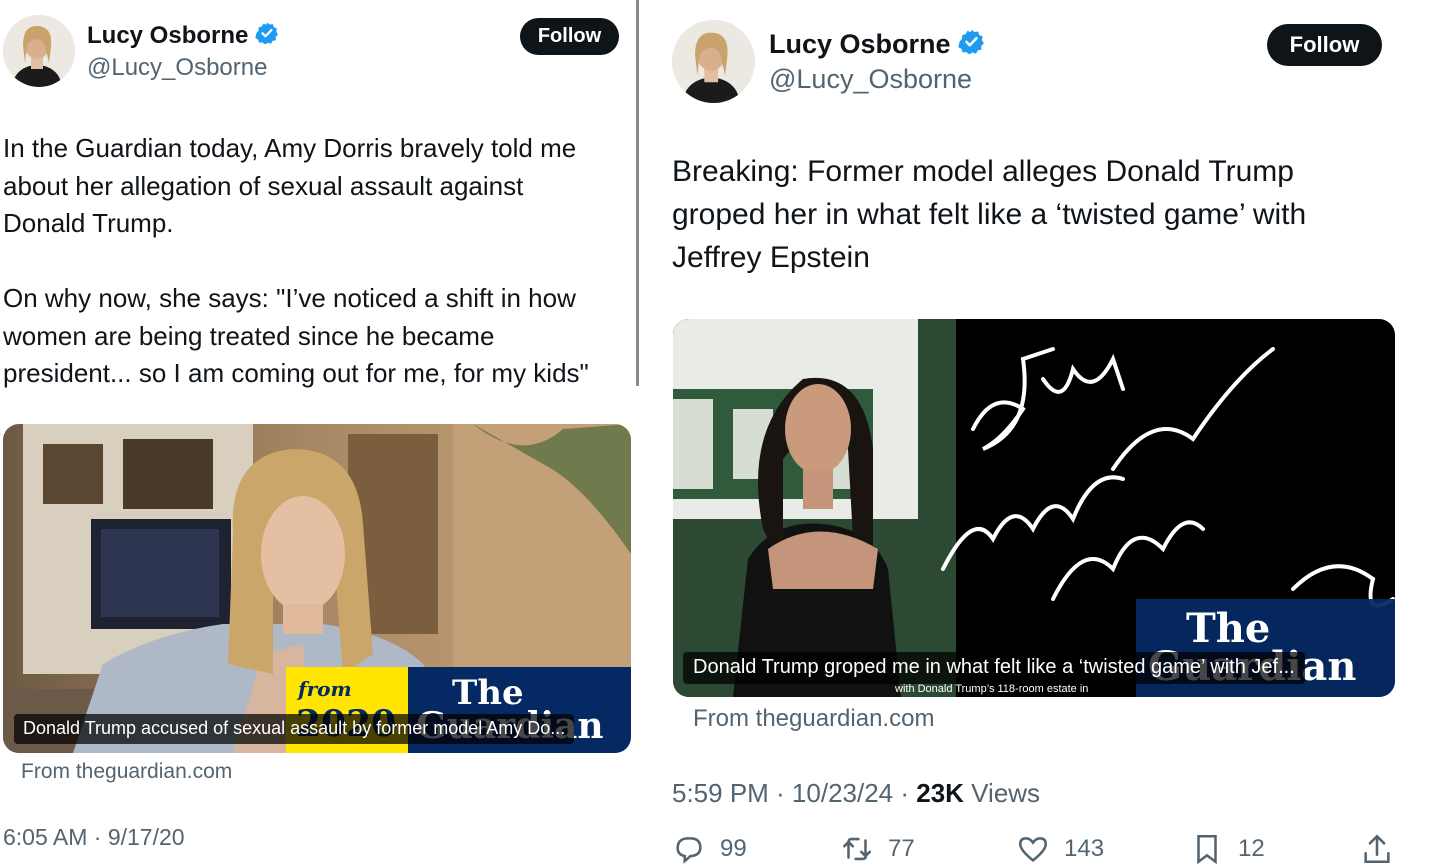  I want to click on tweet-text-line: Jeffrey Epstein, so click(771, 257).